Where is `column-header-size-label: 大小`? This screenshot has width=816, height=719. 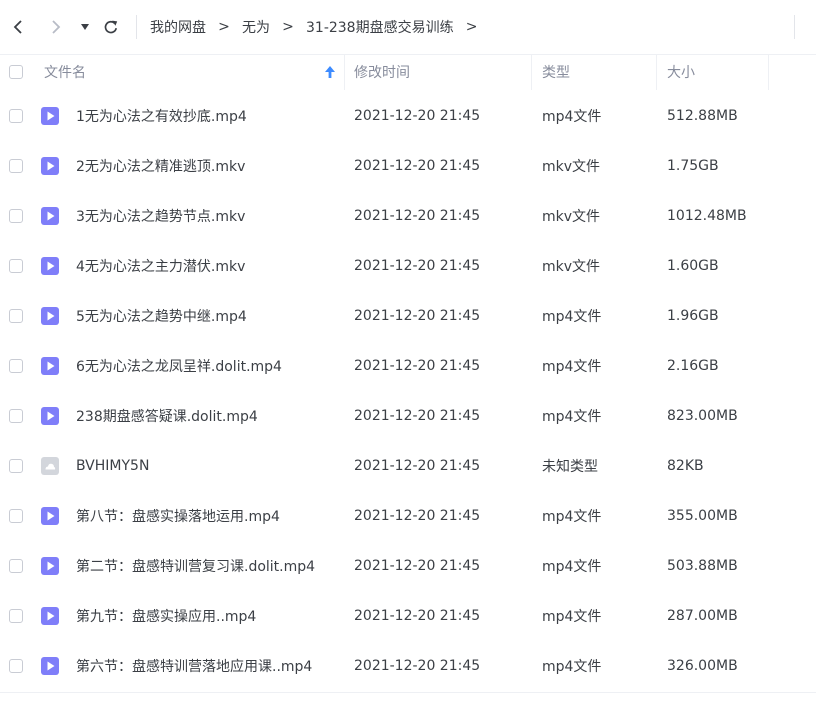
column-header-size-label: 大小 is located at coordinates (681, 73).